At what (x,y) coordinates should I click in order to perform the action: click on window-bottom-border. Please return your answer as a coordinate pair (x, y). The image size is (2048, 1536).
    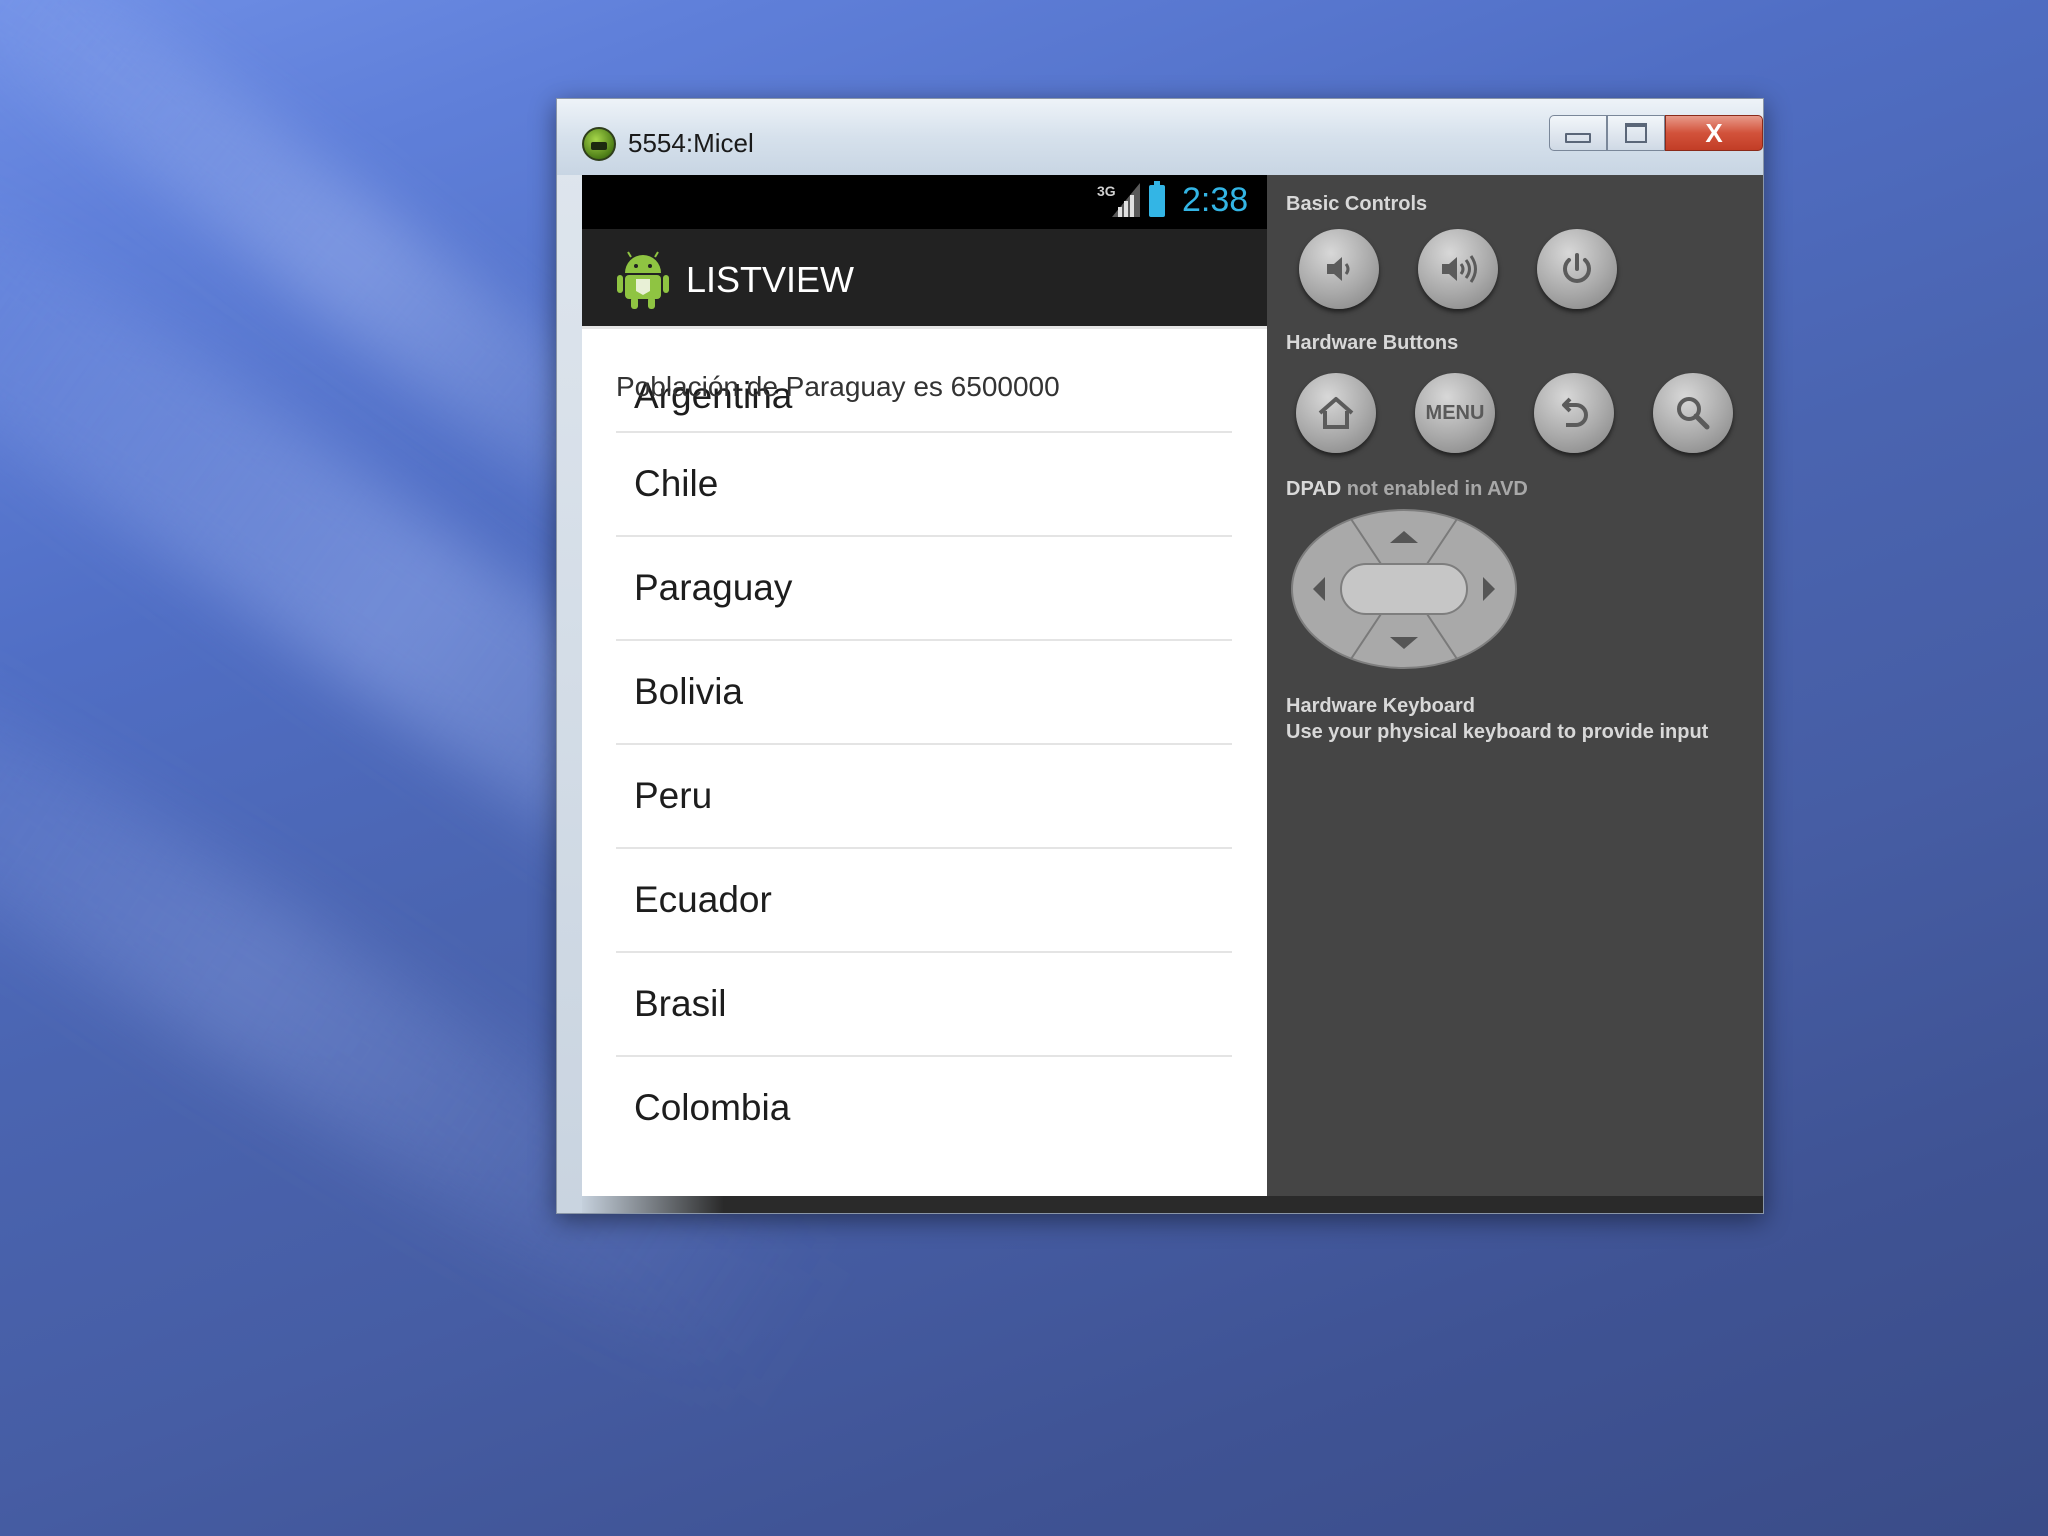
    Looking at the image, I should click on (1172, 1204).